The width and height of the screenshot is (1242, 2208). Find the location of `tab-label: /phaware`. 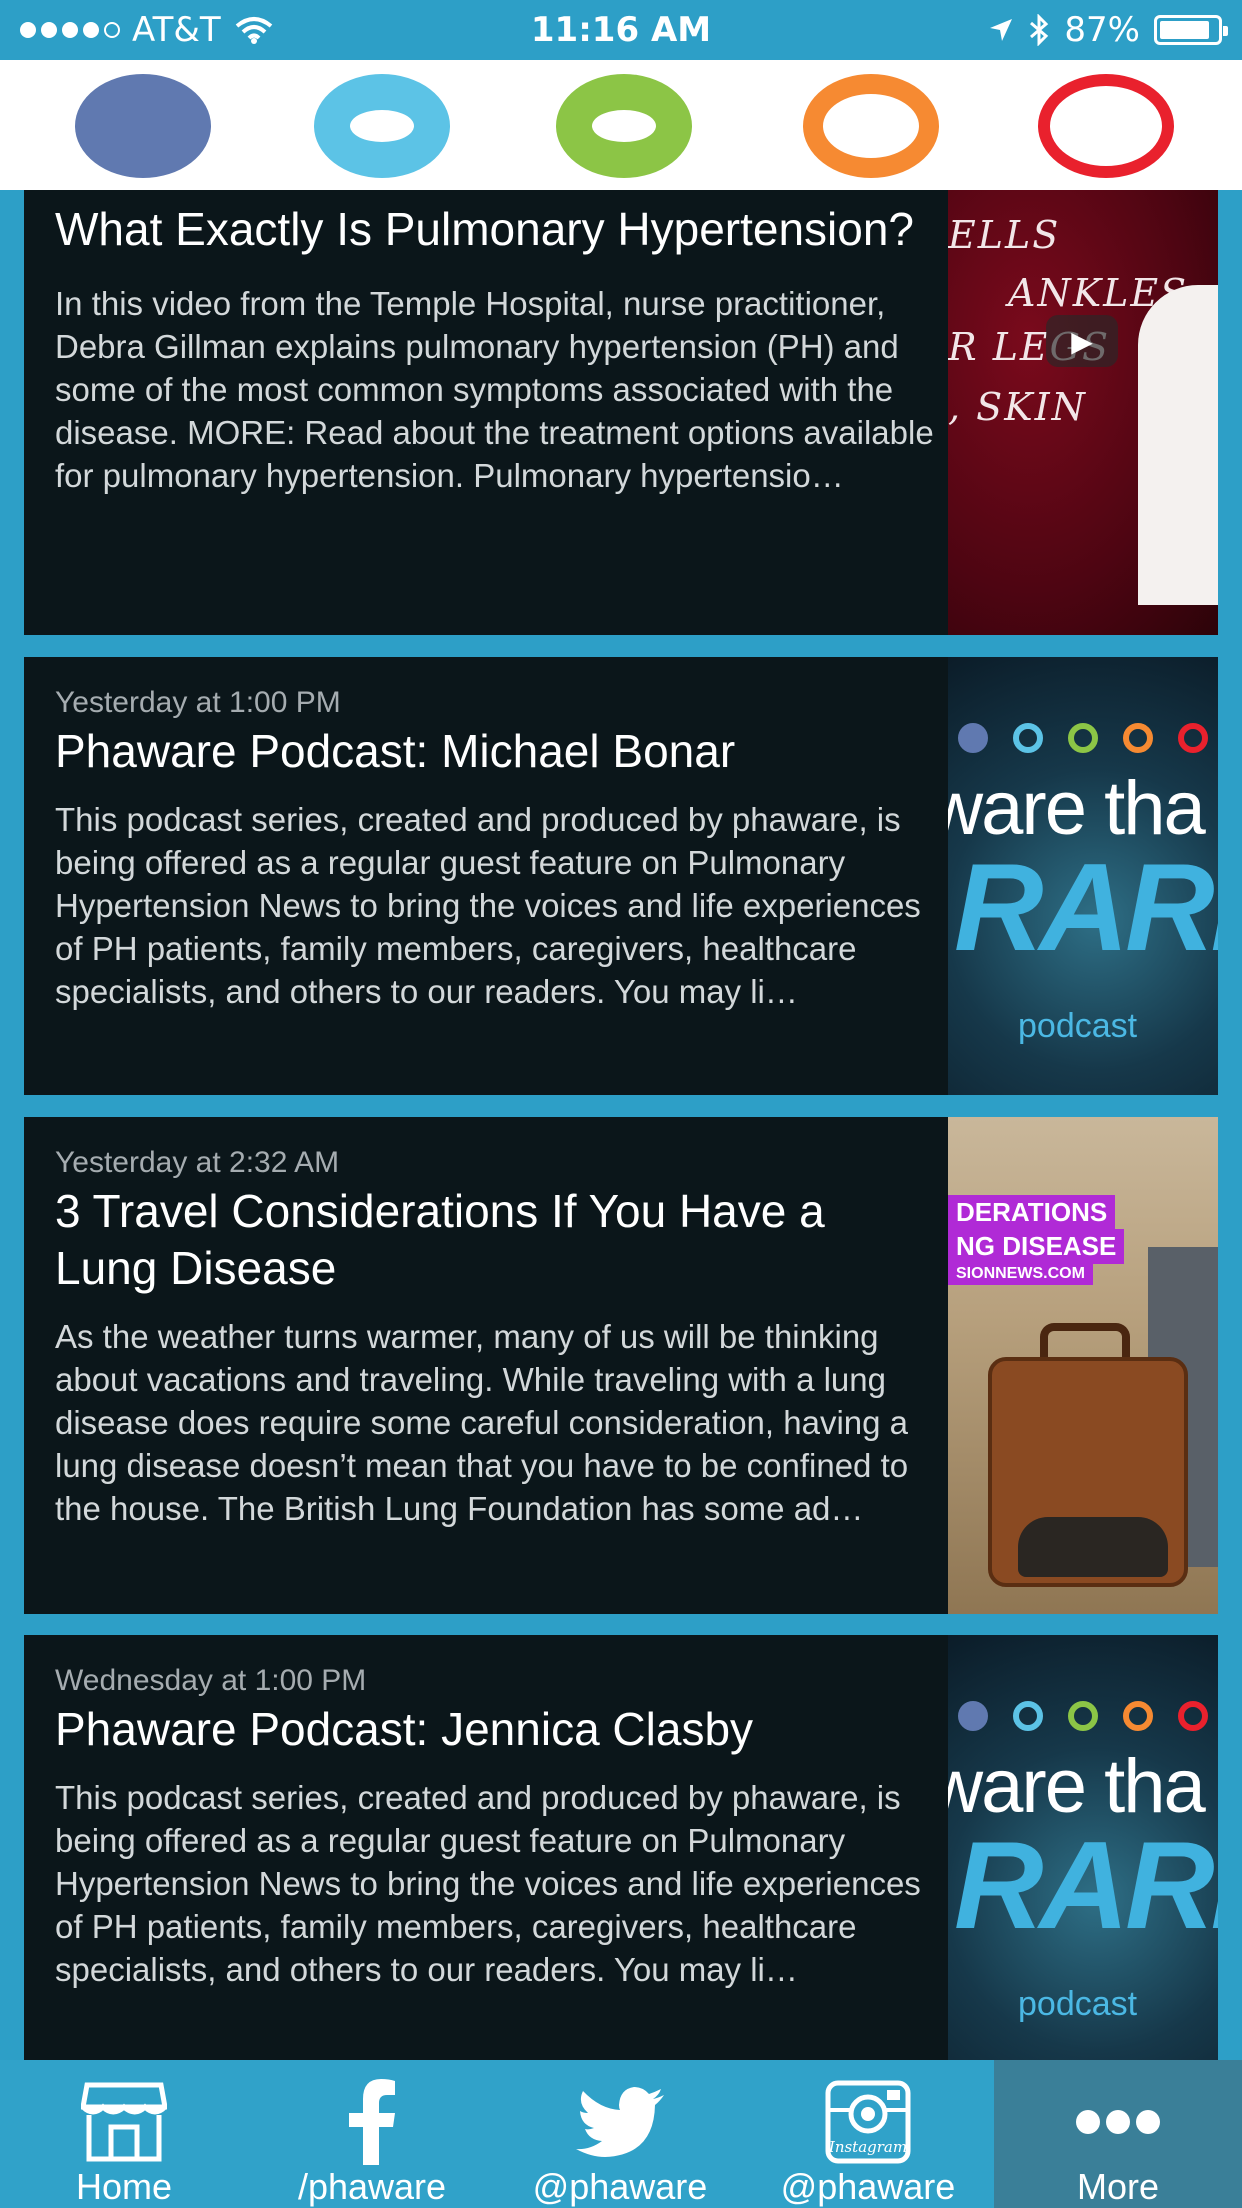

tab-label: /phaware is located at coordinates (372, 2186).